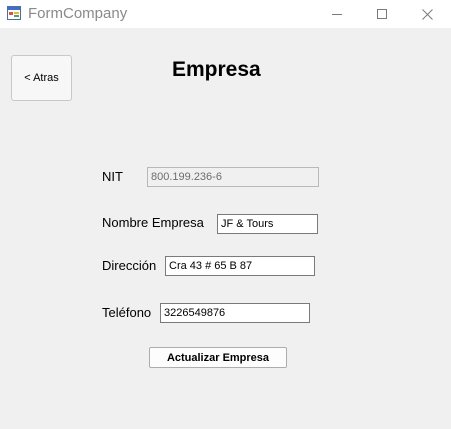  I want to click on page-title: Empresa, so click(216, 69).